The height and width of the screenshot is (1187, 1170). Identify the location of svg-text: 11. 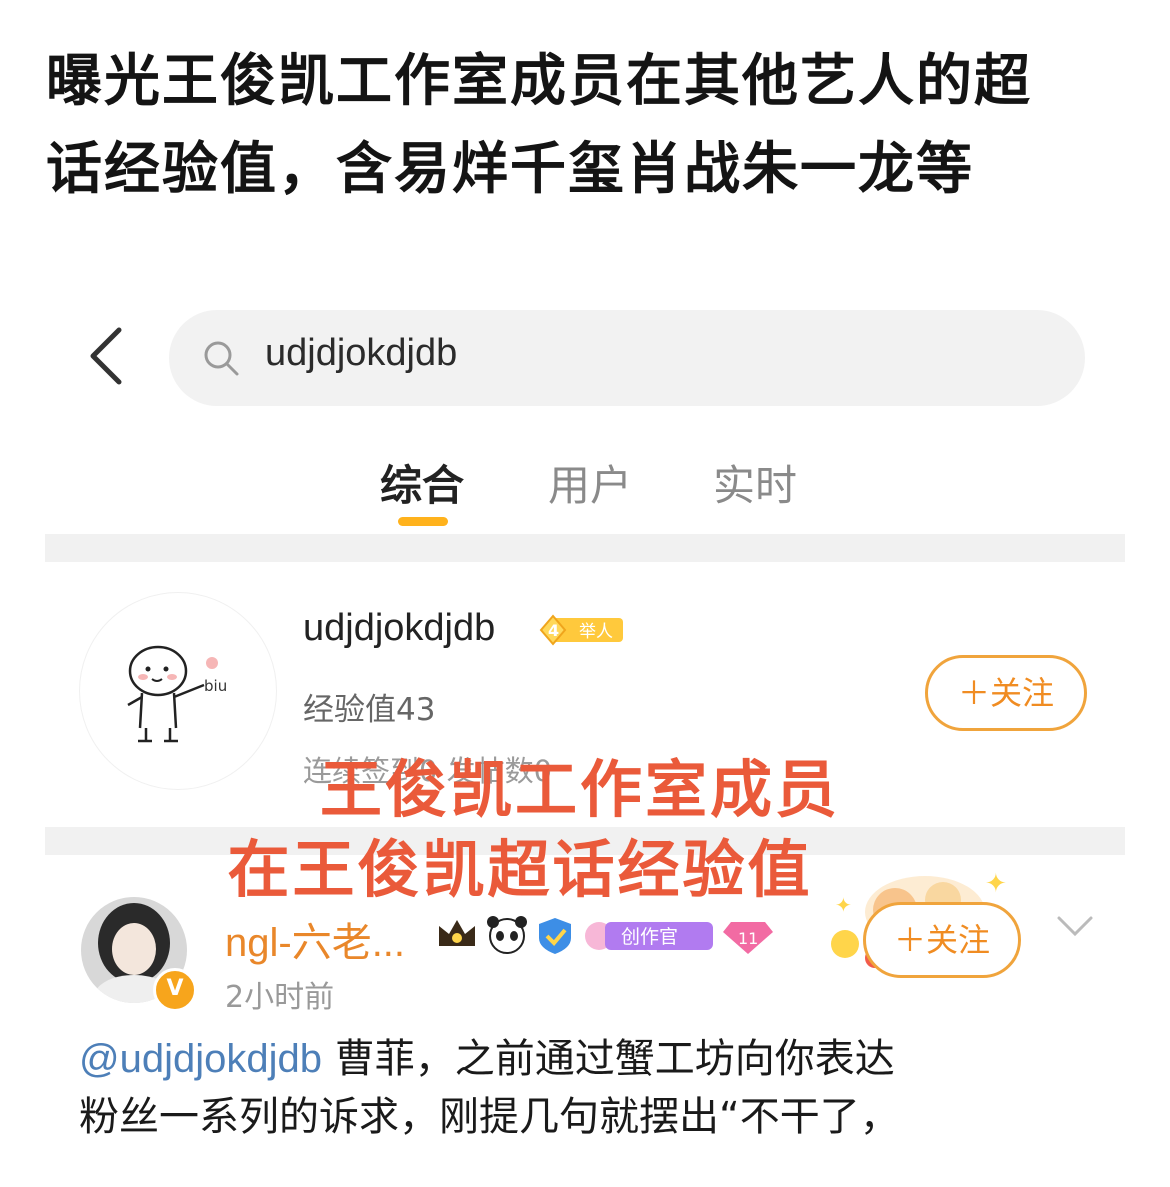
(748, 938).